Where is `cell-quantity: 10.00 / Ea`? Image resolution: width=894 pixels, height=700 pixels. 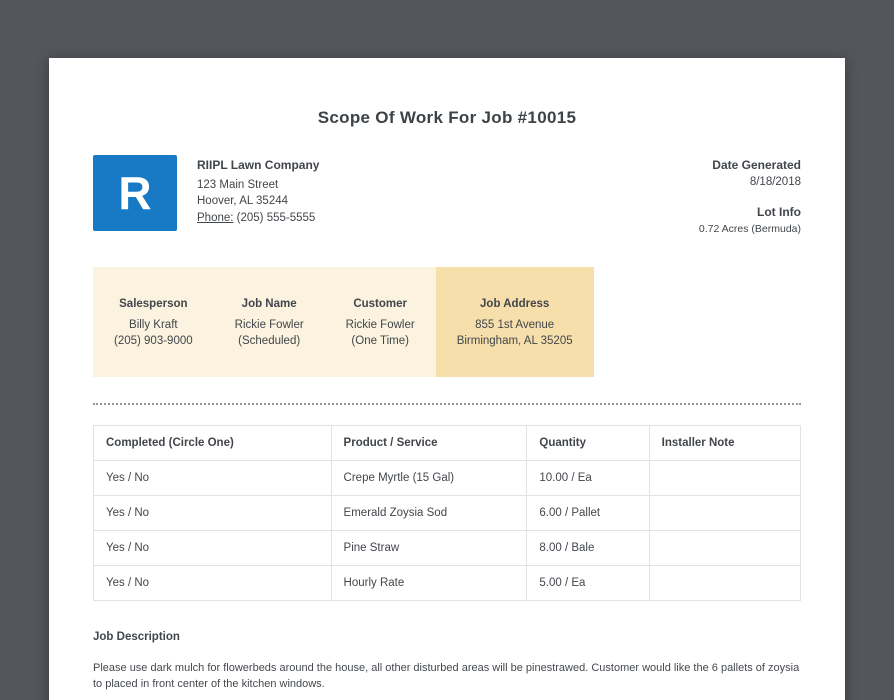 cell-quantity: 10.00 / Ea is located at coordinates (588, 478).